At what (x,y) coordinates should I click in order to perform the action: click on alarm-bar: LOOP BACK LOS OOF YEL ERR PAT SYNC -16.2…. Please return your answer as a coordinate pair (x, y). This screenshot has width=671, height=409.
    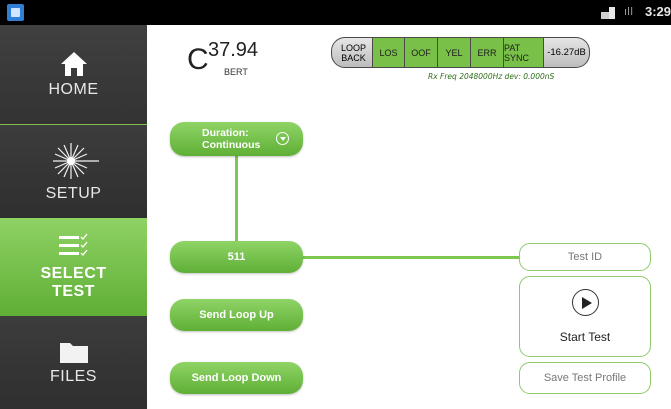
    Looking at the image, I should click on (460, 52).